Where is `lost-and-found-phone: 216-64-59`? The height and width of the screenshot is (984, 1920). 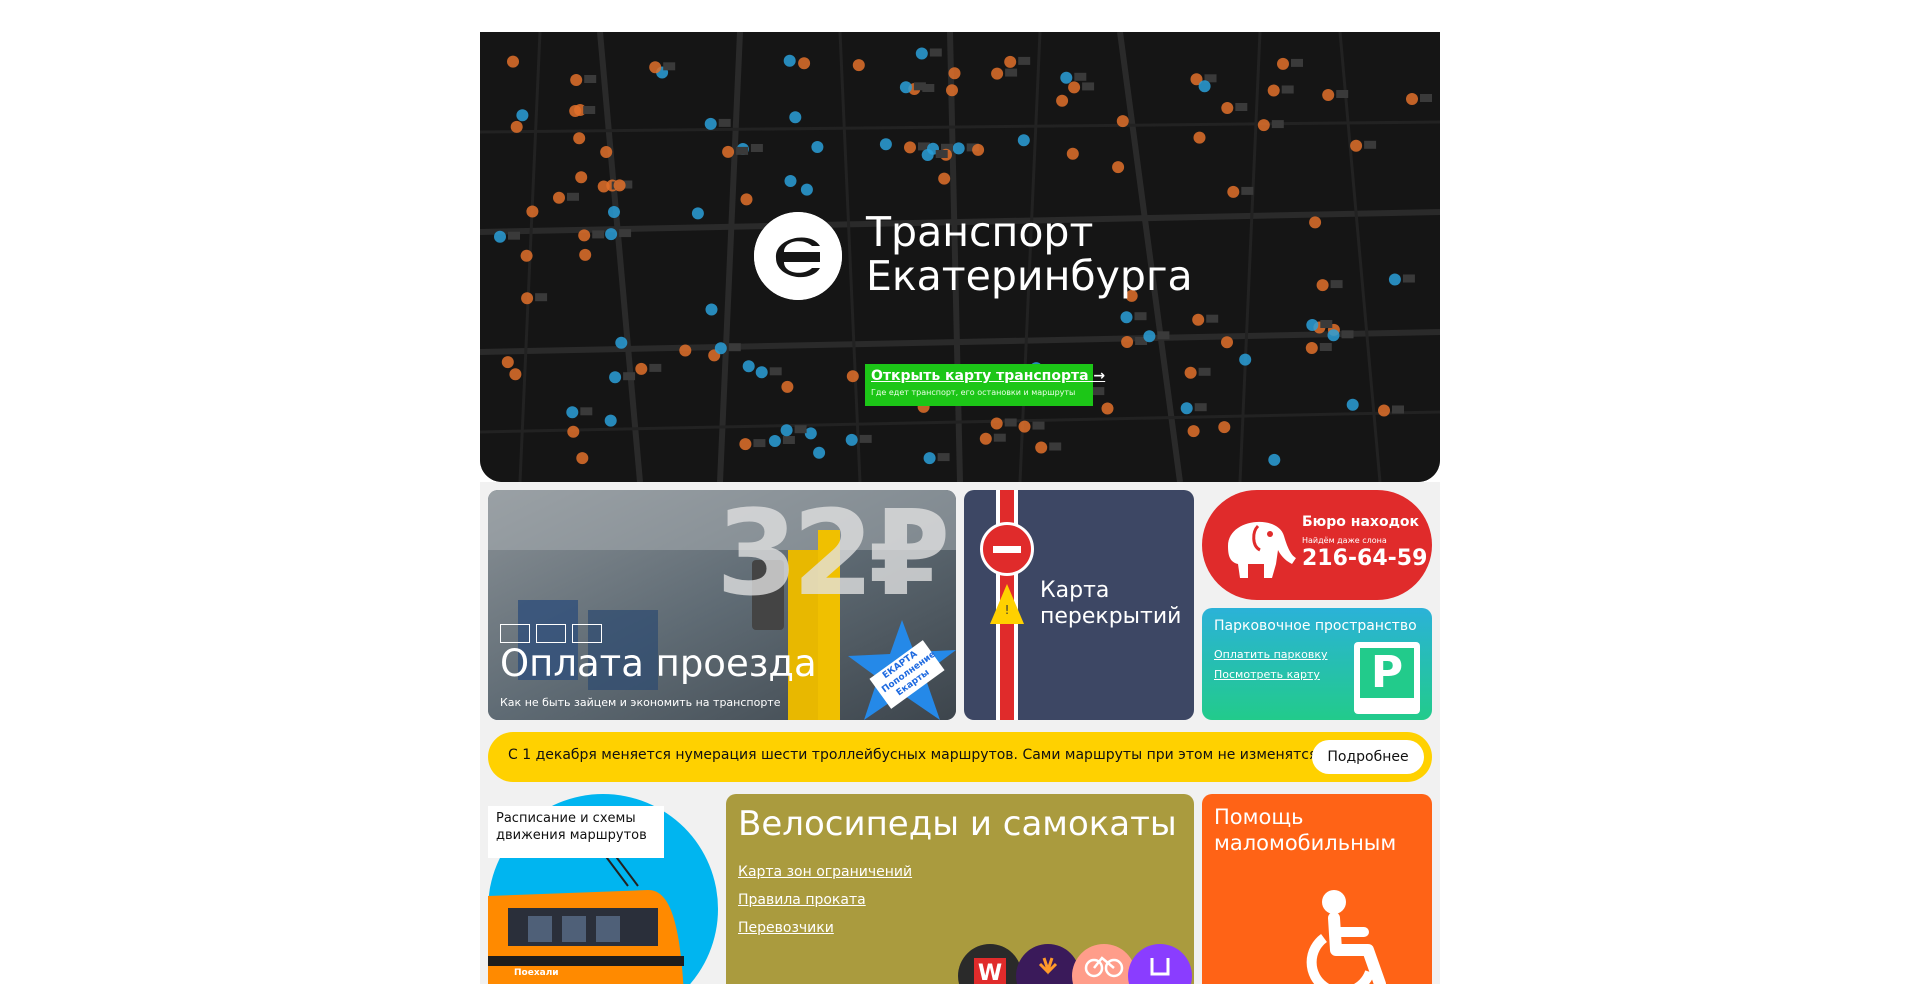 lost-and-found-phone: 216-64-59 is located at coordinates (1364, 558).